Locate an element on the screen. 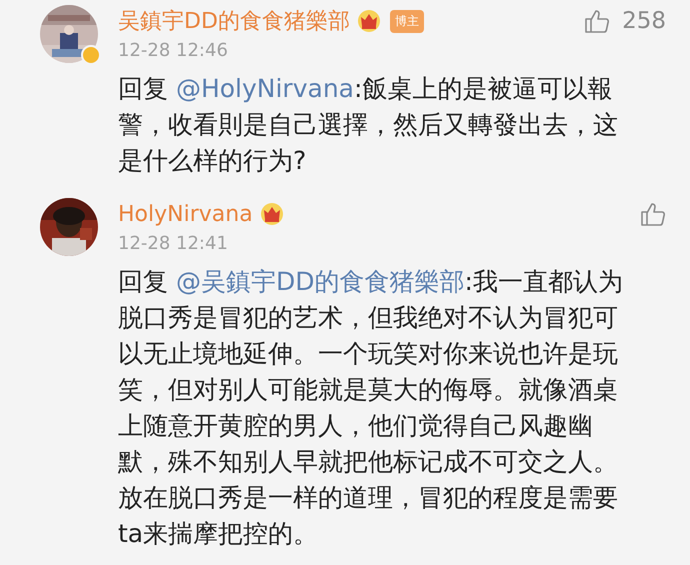 The width and height of the screenshot is (690, 565). mention-link: @吴鎮宇DD的食食猪樂部 is located at coordinates (320, 281).